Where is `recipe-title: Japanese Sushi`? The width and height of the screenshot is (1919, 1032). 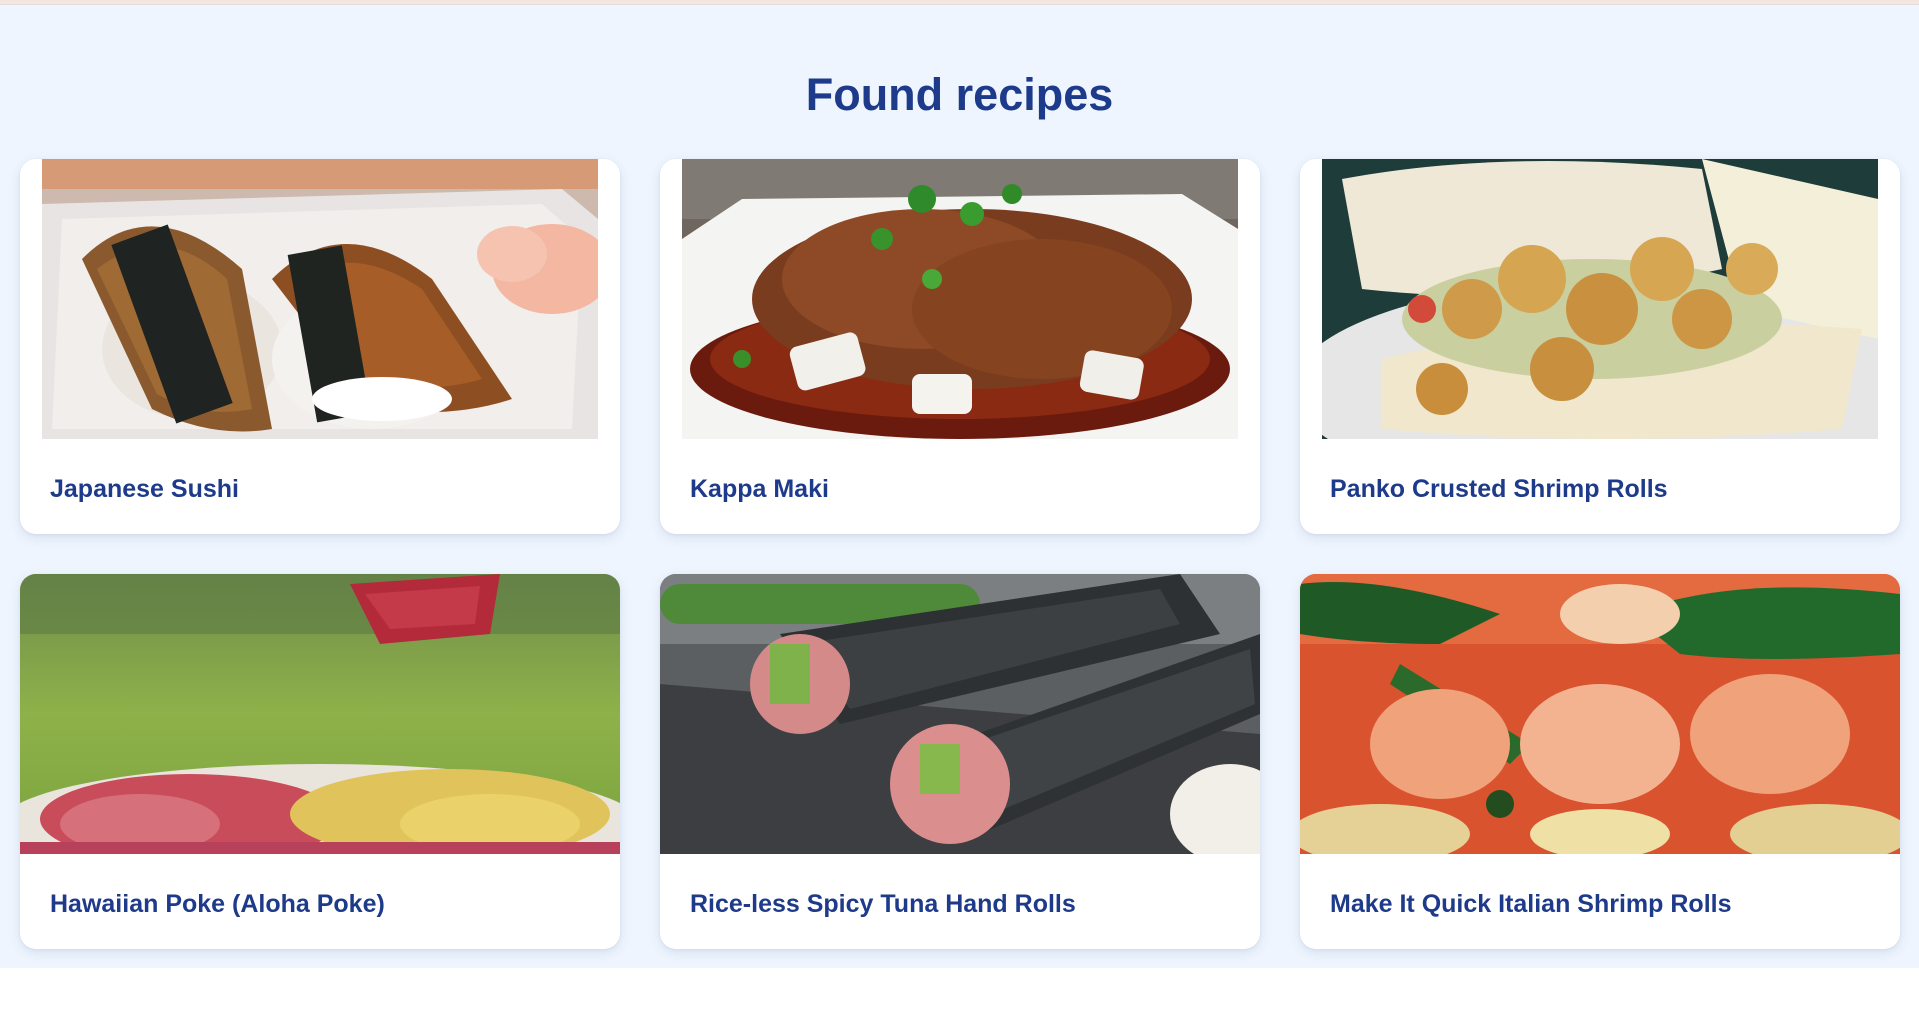
recipe-title: Japanese Sushi is located at coordinates (320, 472).